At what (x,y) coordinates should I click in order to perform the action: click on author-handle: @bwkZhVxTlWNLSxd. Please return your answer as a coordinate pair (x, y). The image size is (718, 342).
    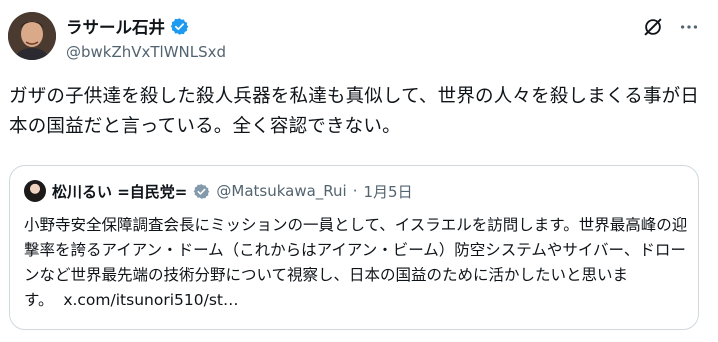
    Looking at the image, I should click on (146, 52).